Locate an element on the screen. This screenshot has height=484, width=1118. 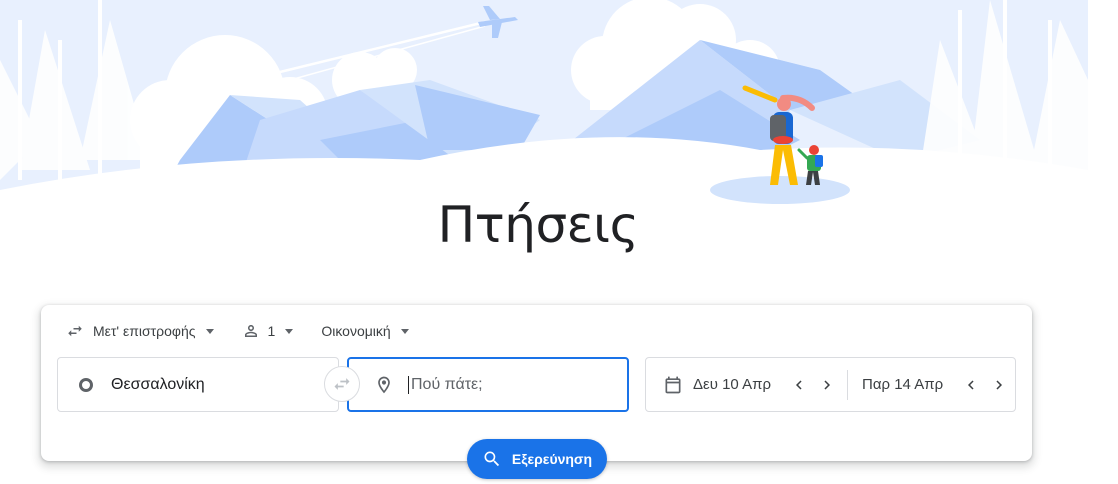
search-icon is located at coordinates (492, 459).